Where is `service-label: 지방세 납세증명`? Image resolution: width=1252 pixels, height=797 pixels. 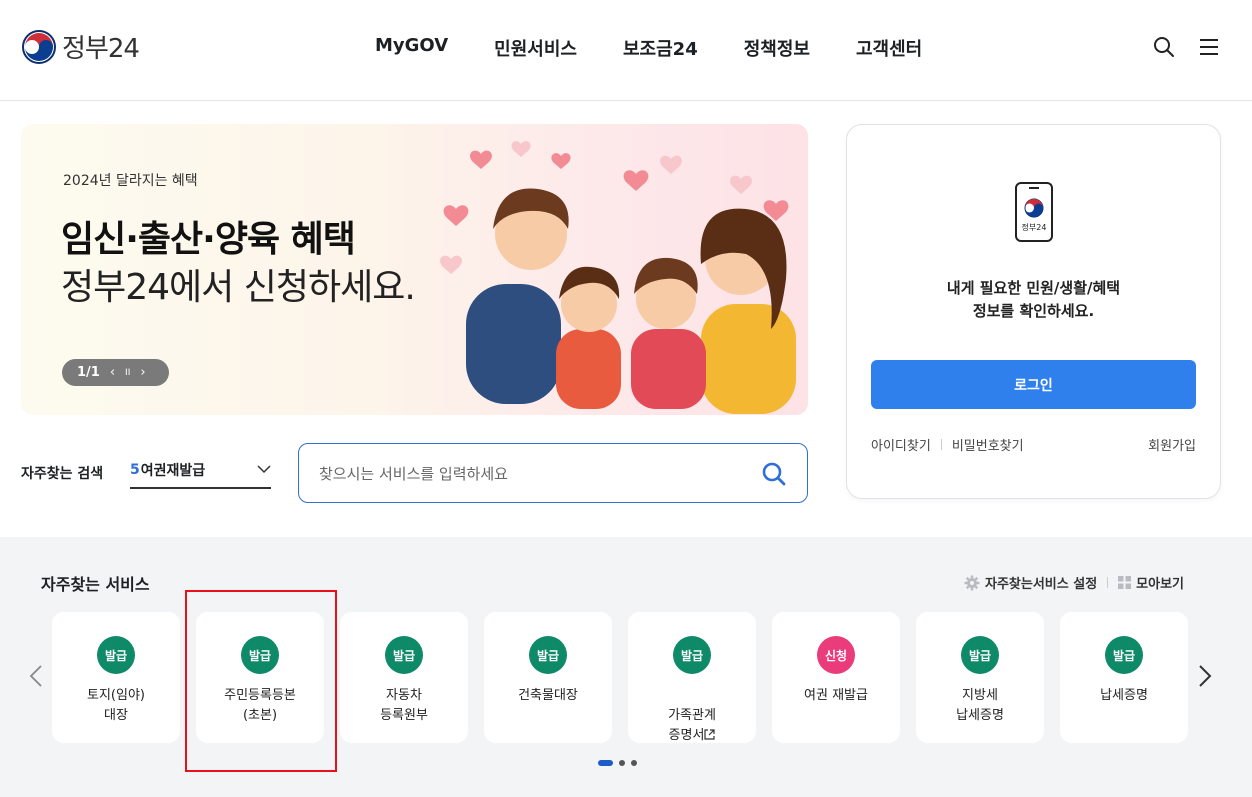 service-label: 지방세 납세증명 is located at coordinates (980, 705).